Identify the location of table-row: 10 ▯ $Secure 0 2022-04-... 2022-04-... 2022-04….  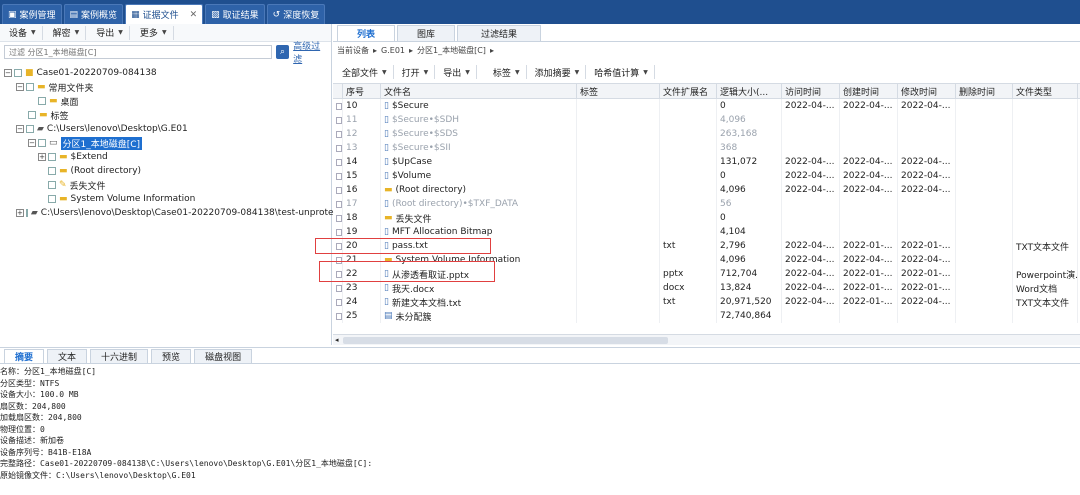
(706, 106).